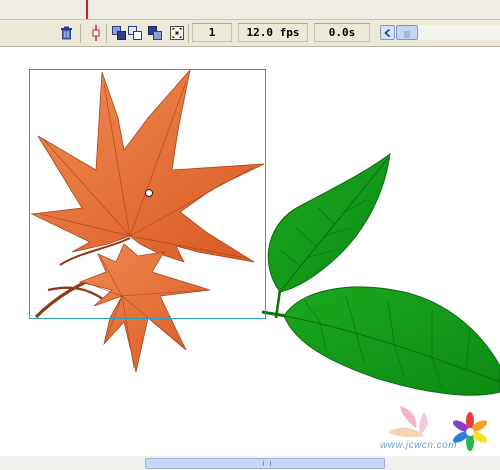 The image size is (500, 470). What do you see at coordinates (387, 32) in the screenshot?
I see `chevron-left-icon` at bounding box center [387, 32].